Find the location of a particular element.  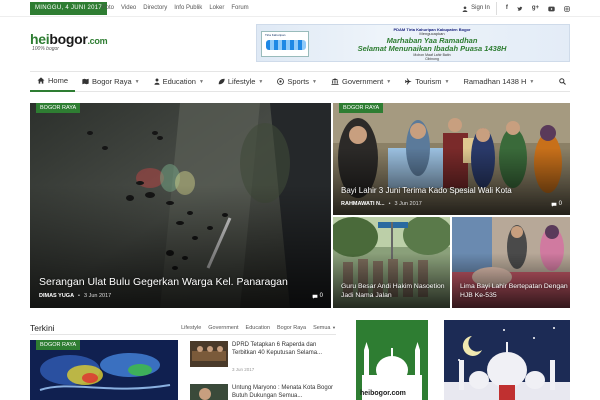

nav-sports-label: Sports is located at coordinates (298, 81).